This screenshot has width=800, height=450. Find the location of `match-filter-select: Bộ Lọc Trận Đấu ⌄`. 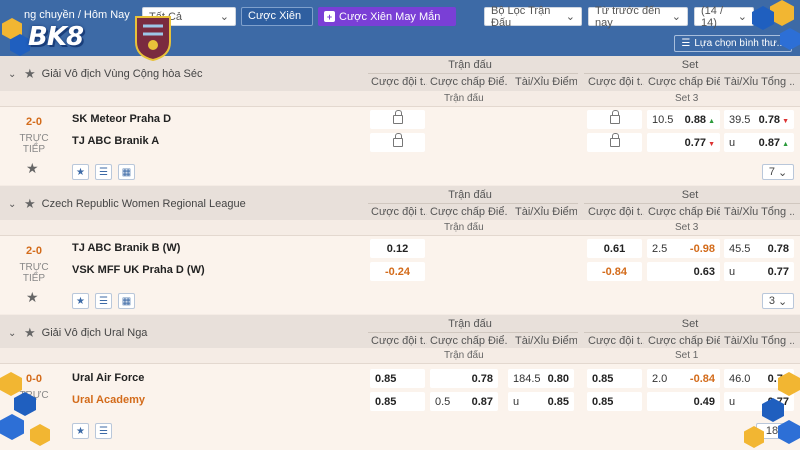

match-filter-select: Bộ Lọc Trận Đấu ⌄ is located at coordinates (533, 16).